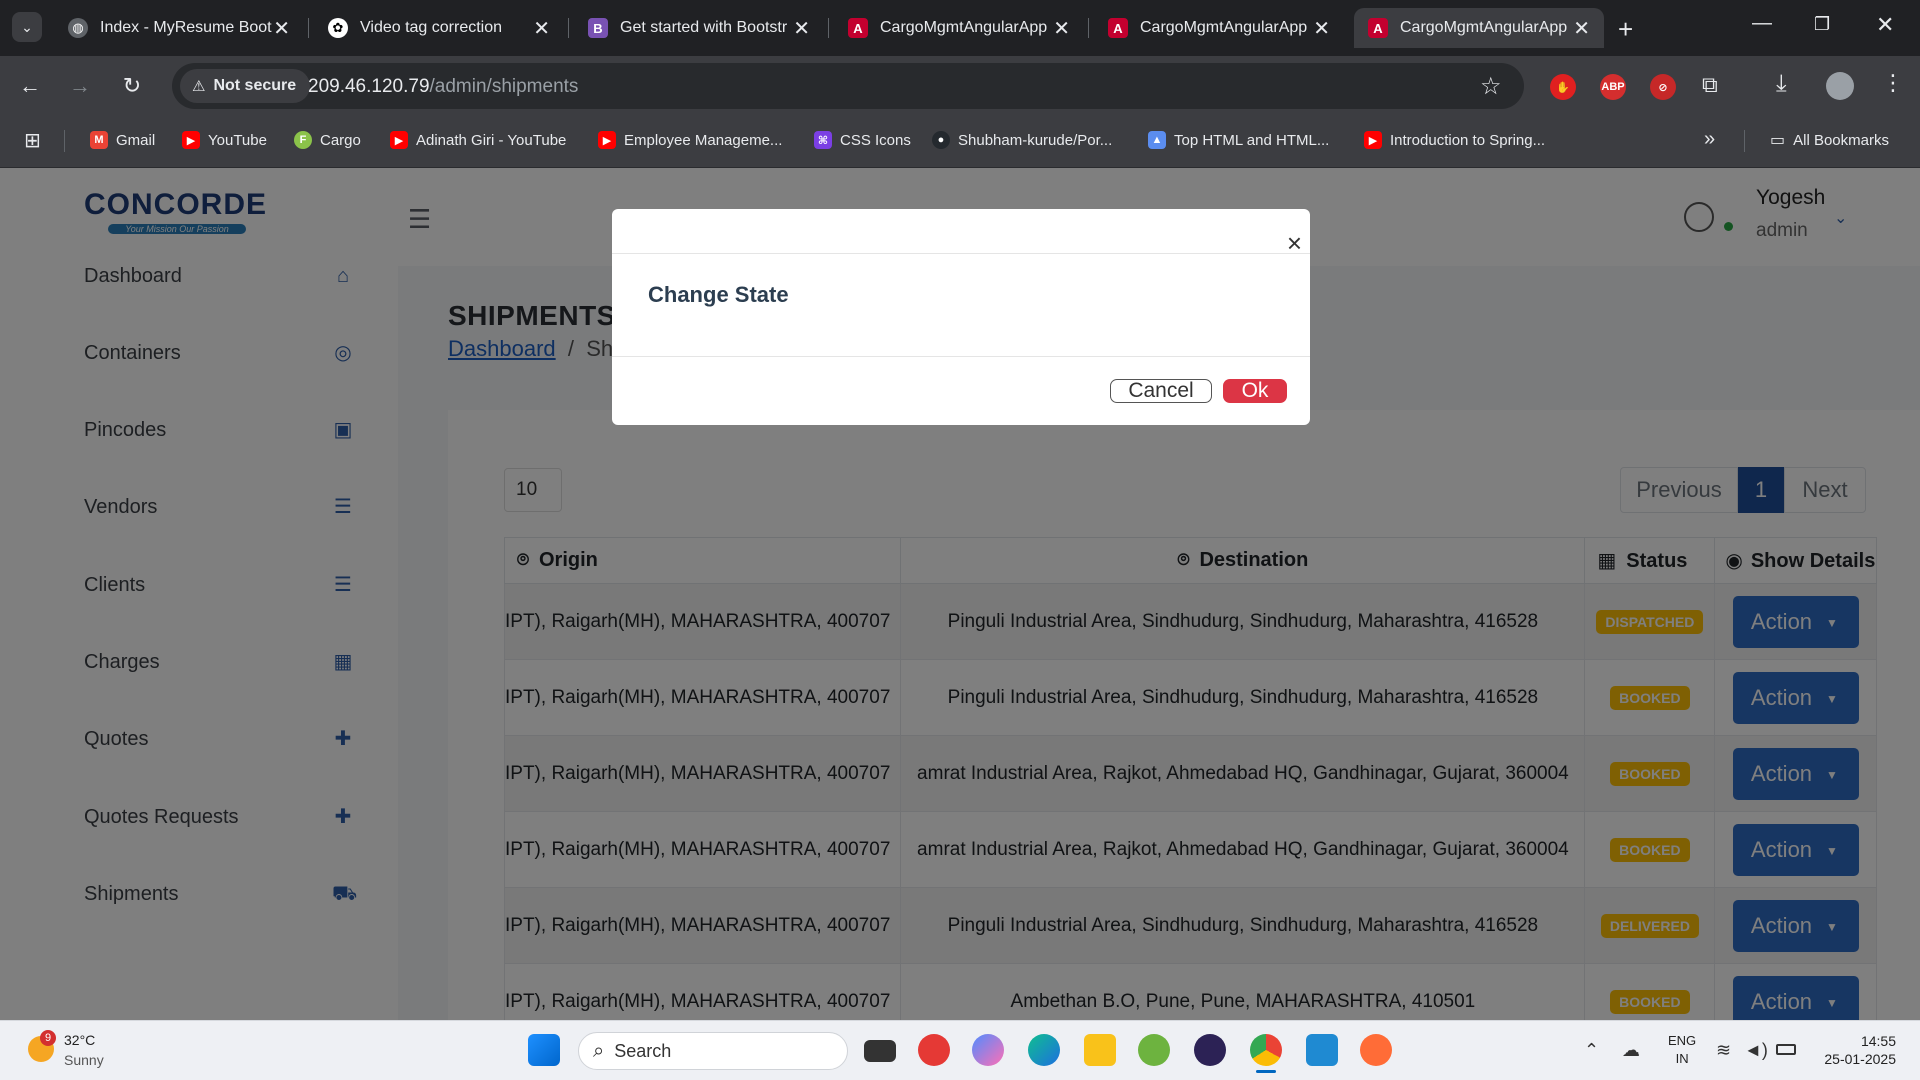 This screenshot has width=1920, height=1080. I want to click on reload-button: ↻, so click(132, 86).